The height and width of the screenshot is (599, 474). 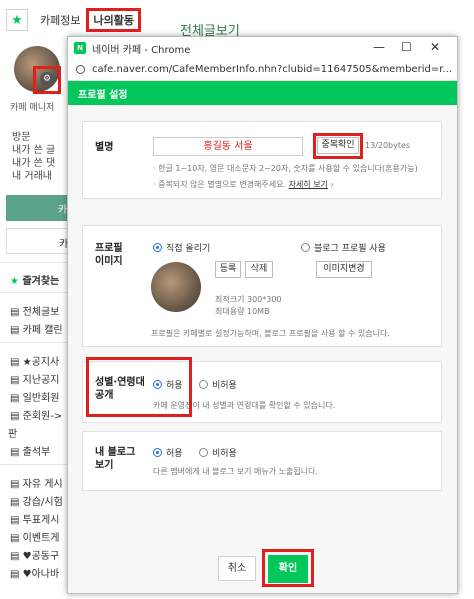 I want to click on favorites-title: ★ 즐겨찾는, so click(x=35, y=281).